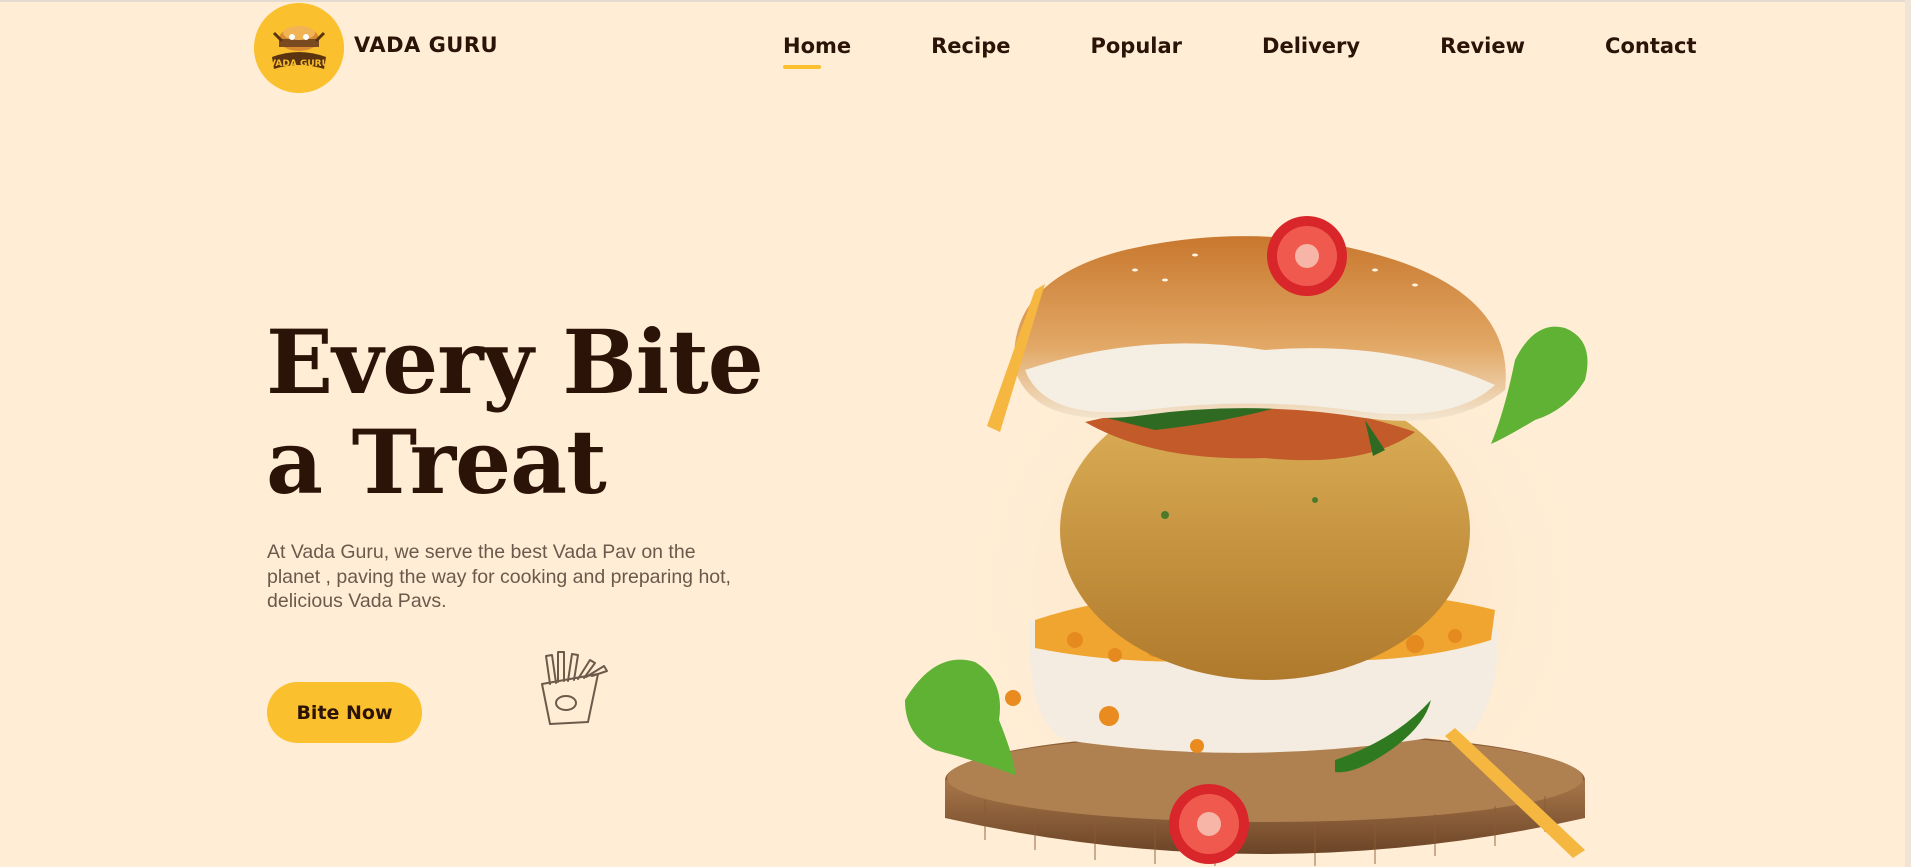 Image resolution: width=1911 pixels, height=867 pixels. Describe the element at coordinates (1482, 46) in the screenshot. I see `nav-review: Review` at that location.